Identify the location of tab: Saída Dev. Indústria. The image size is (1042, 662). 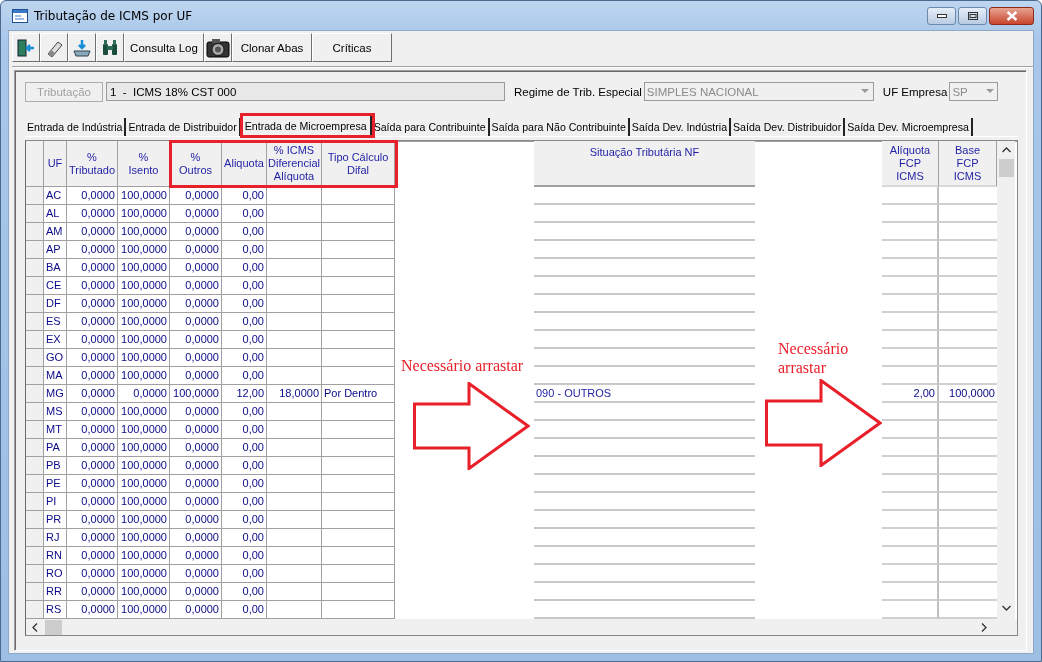
(680, 127).